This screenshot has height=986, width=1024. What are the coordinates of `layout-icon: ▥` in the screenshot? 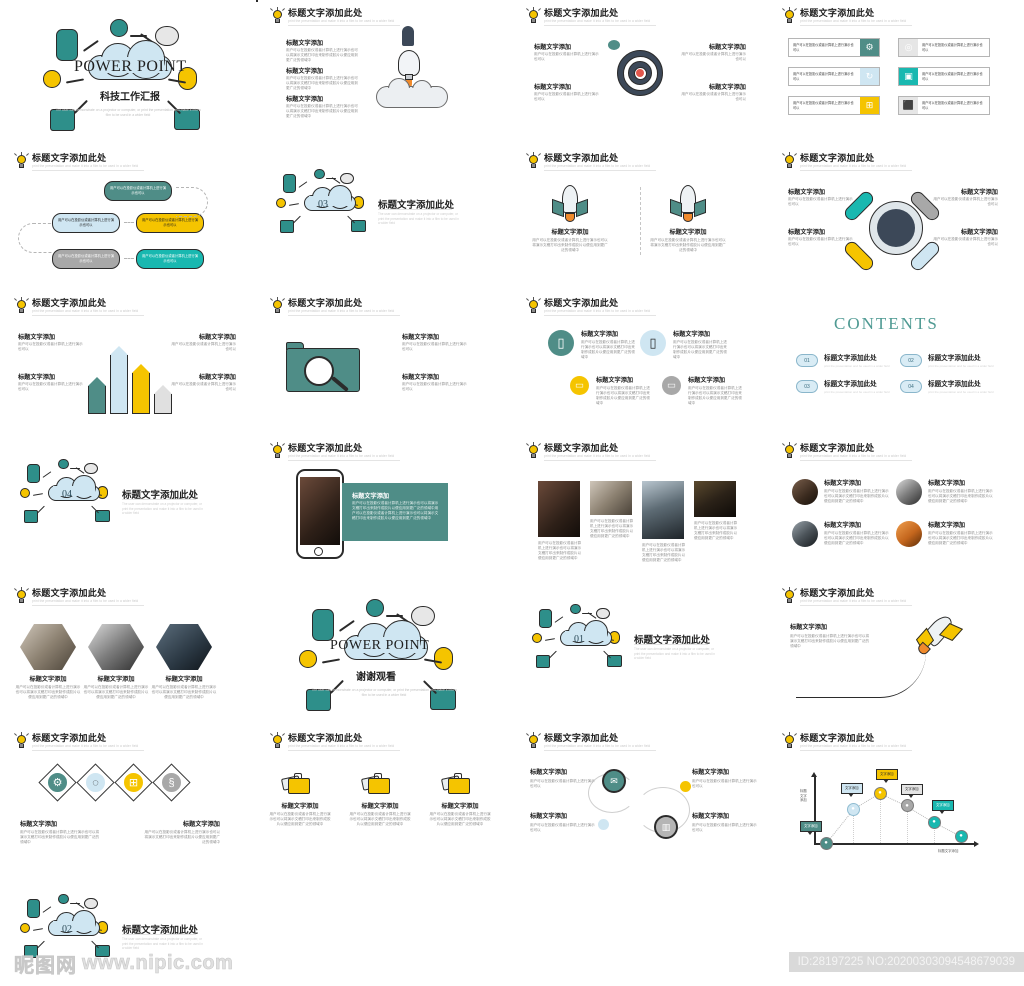 It's located at (666, 827).